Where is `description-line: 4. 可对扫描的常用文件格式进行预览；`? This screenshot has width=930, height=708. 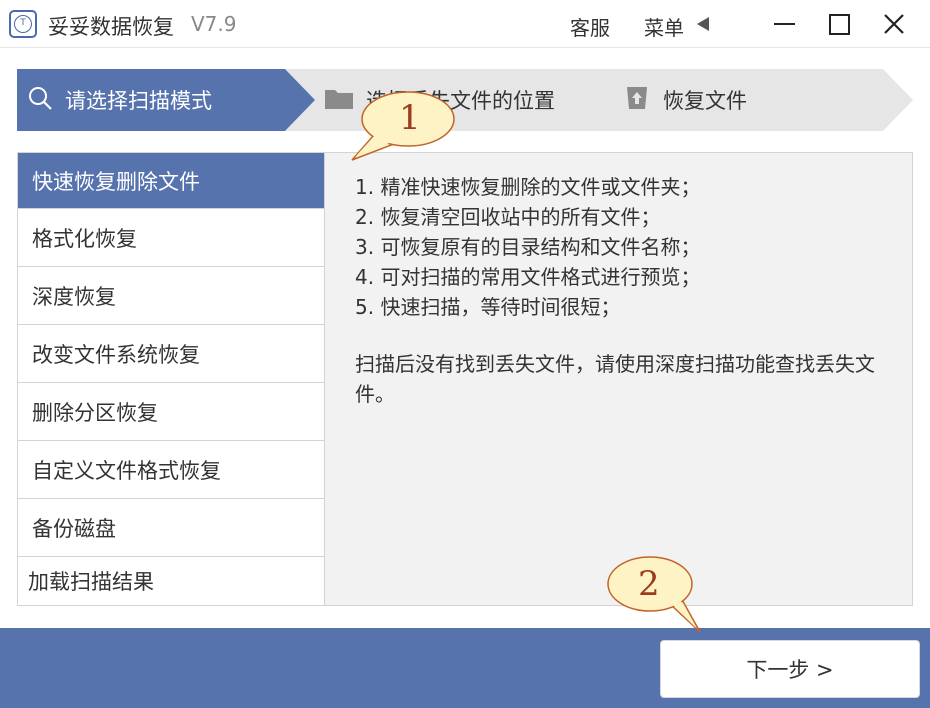 description-line: 4. 可对扫描的常用文件格式进行预览； is located at coordinates (528, 277).